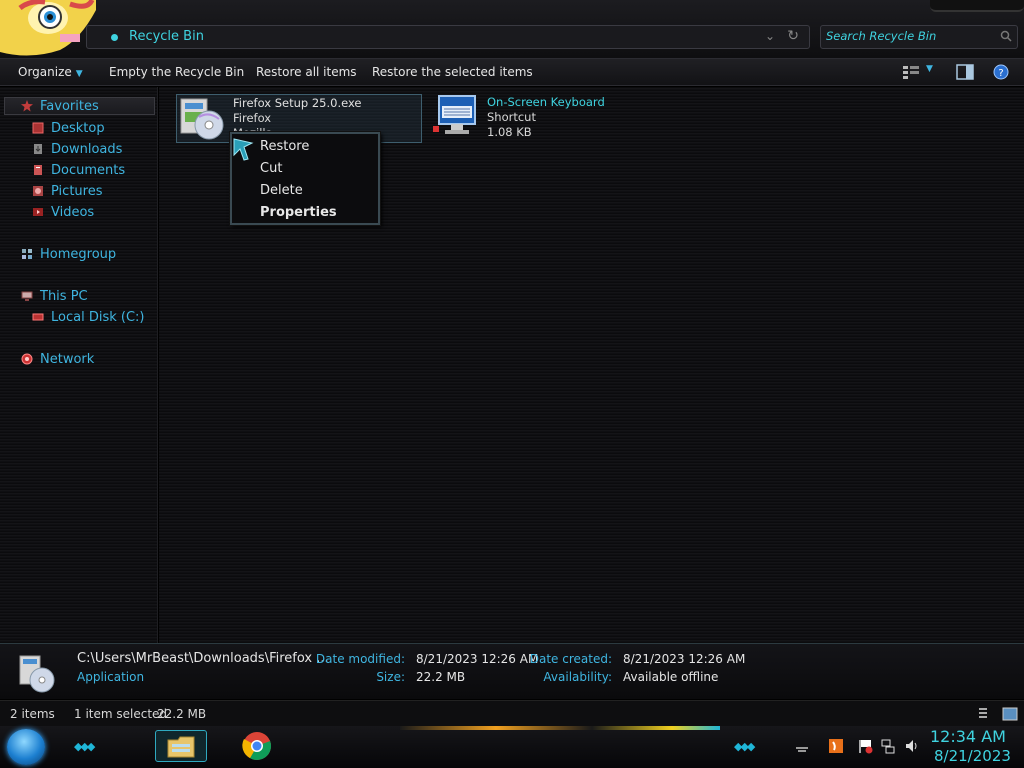  Describe the element at coordinates (38, 128) in the screenshot. I see `desktop-icon` at that location.